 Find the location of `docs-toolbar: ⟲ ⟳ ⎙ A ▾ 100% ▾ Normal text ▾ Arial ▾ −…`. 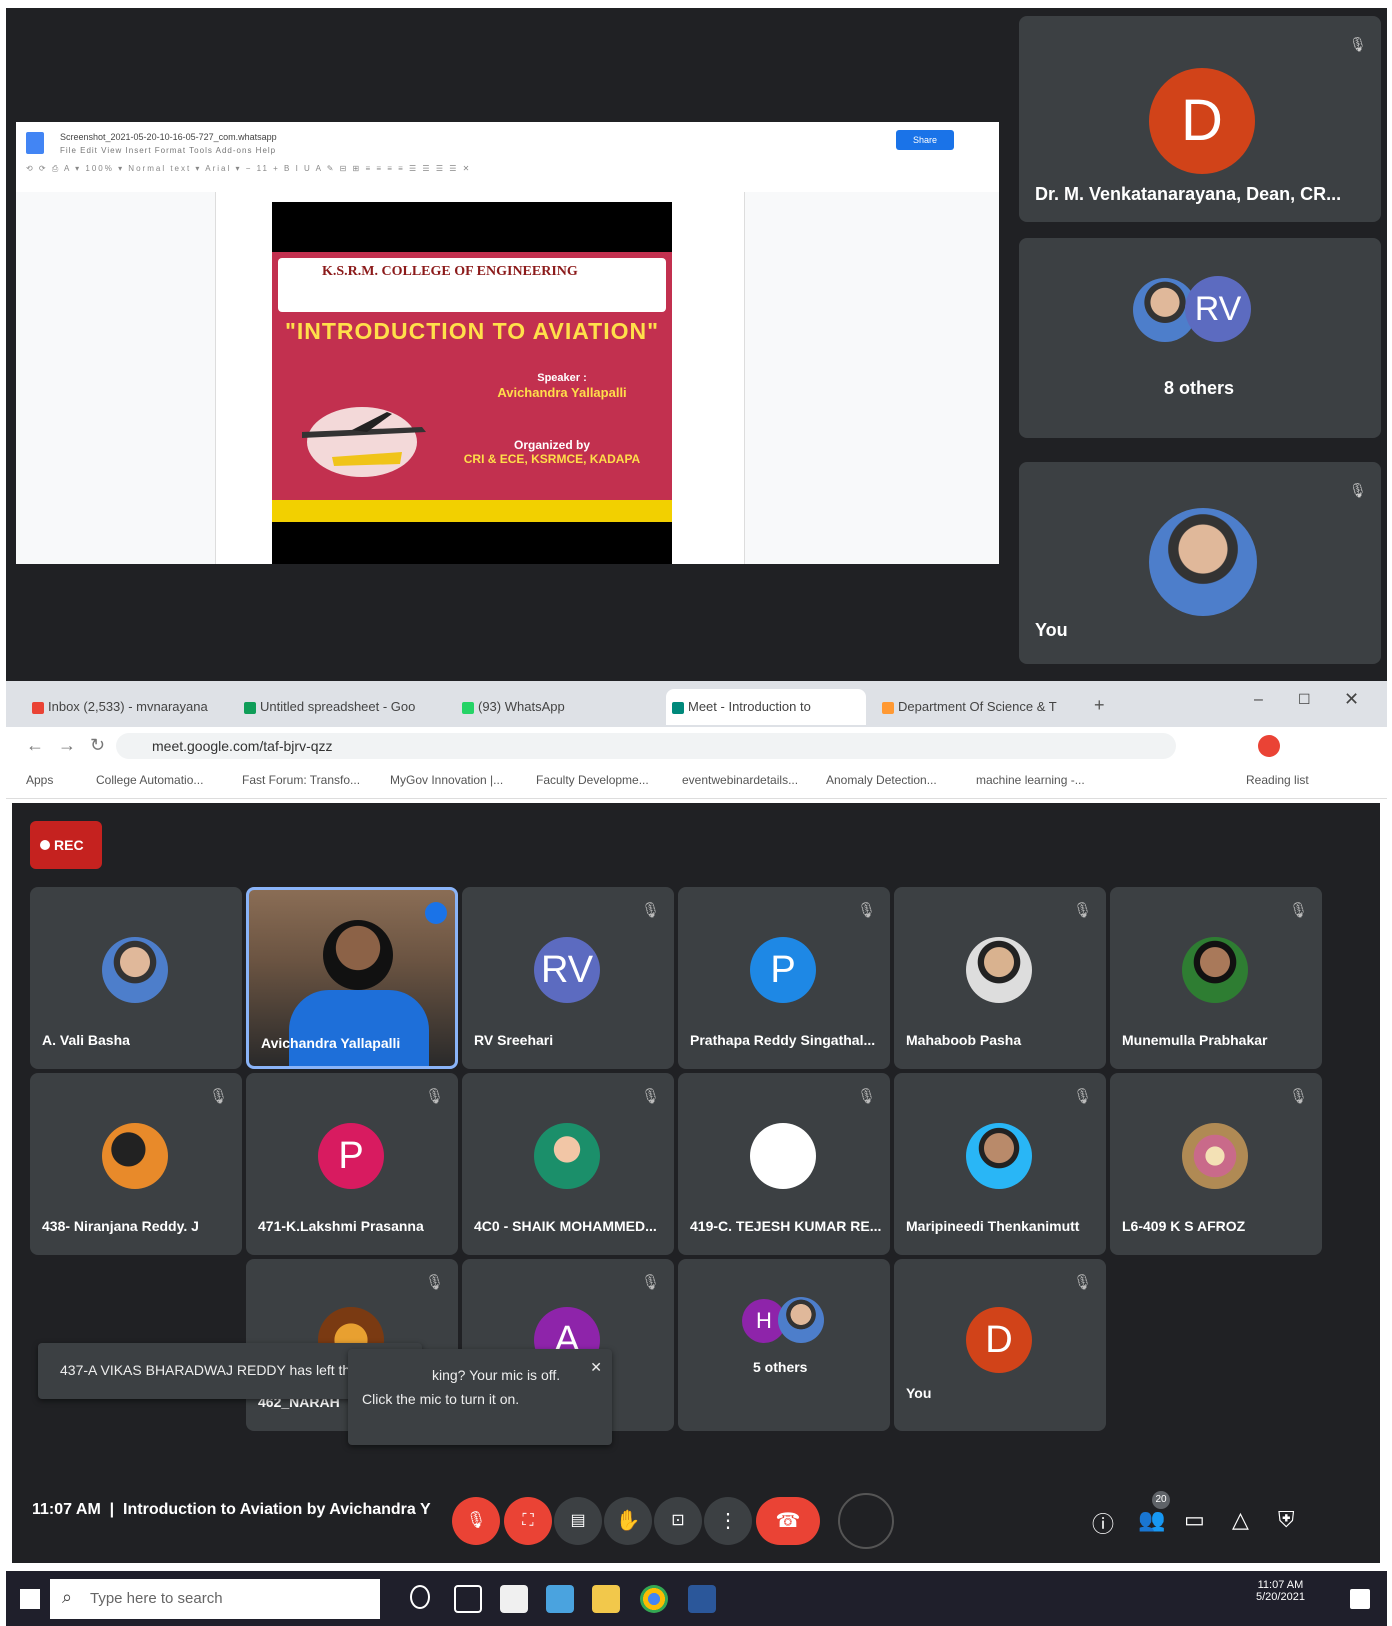

docs-toolbar: ⟲ ⟳ ⎙ A ▾ 100% ▾ Normal text ▾ Arial ▾ −… is located at coordinates (249, 168).